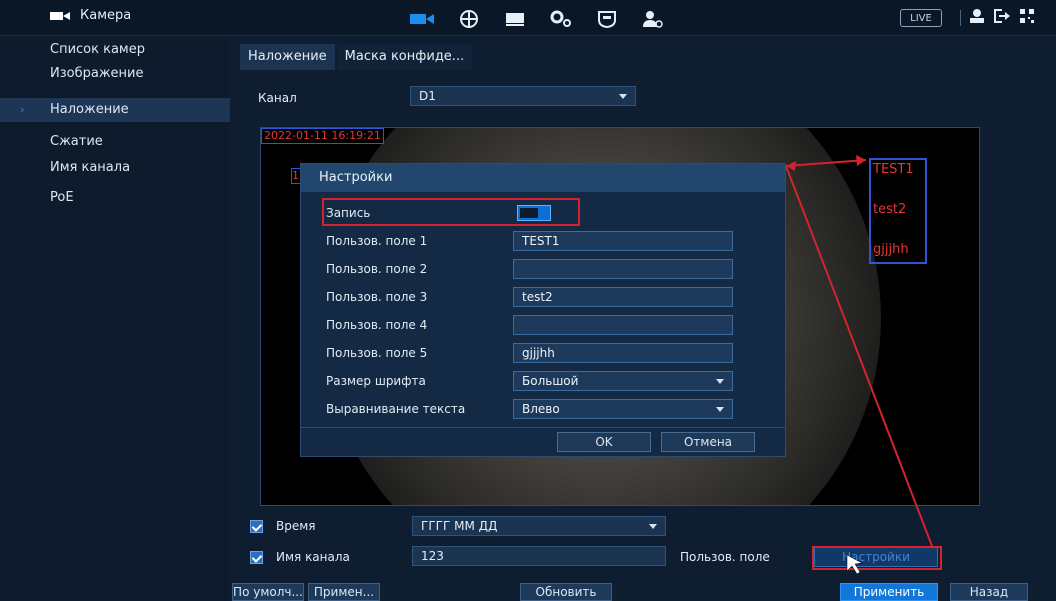 The width and height of the screenshot is (1056, 601). I want to click on sidebar-item-label: PoE, so click(62, 197).